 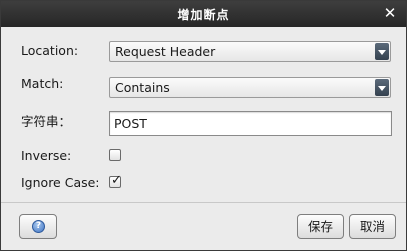 I want to click on save-button: 保存, so click(x=320, y=226).